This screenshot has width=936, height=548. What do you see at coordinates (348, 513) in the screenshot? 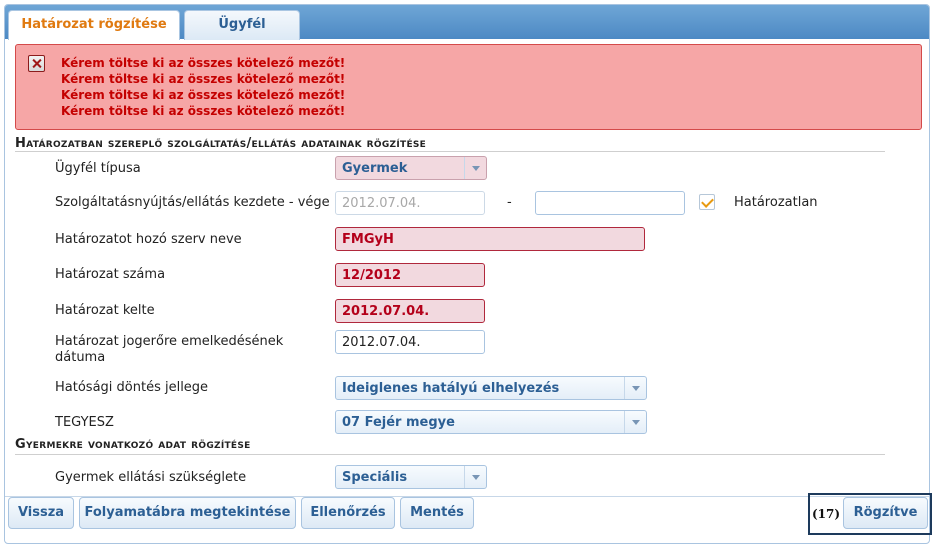
I see `check-button: Ellenőrzés` at bounding box center [348, 513].